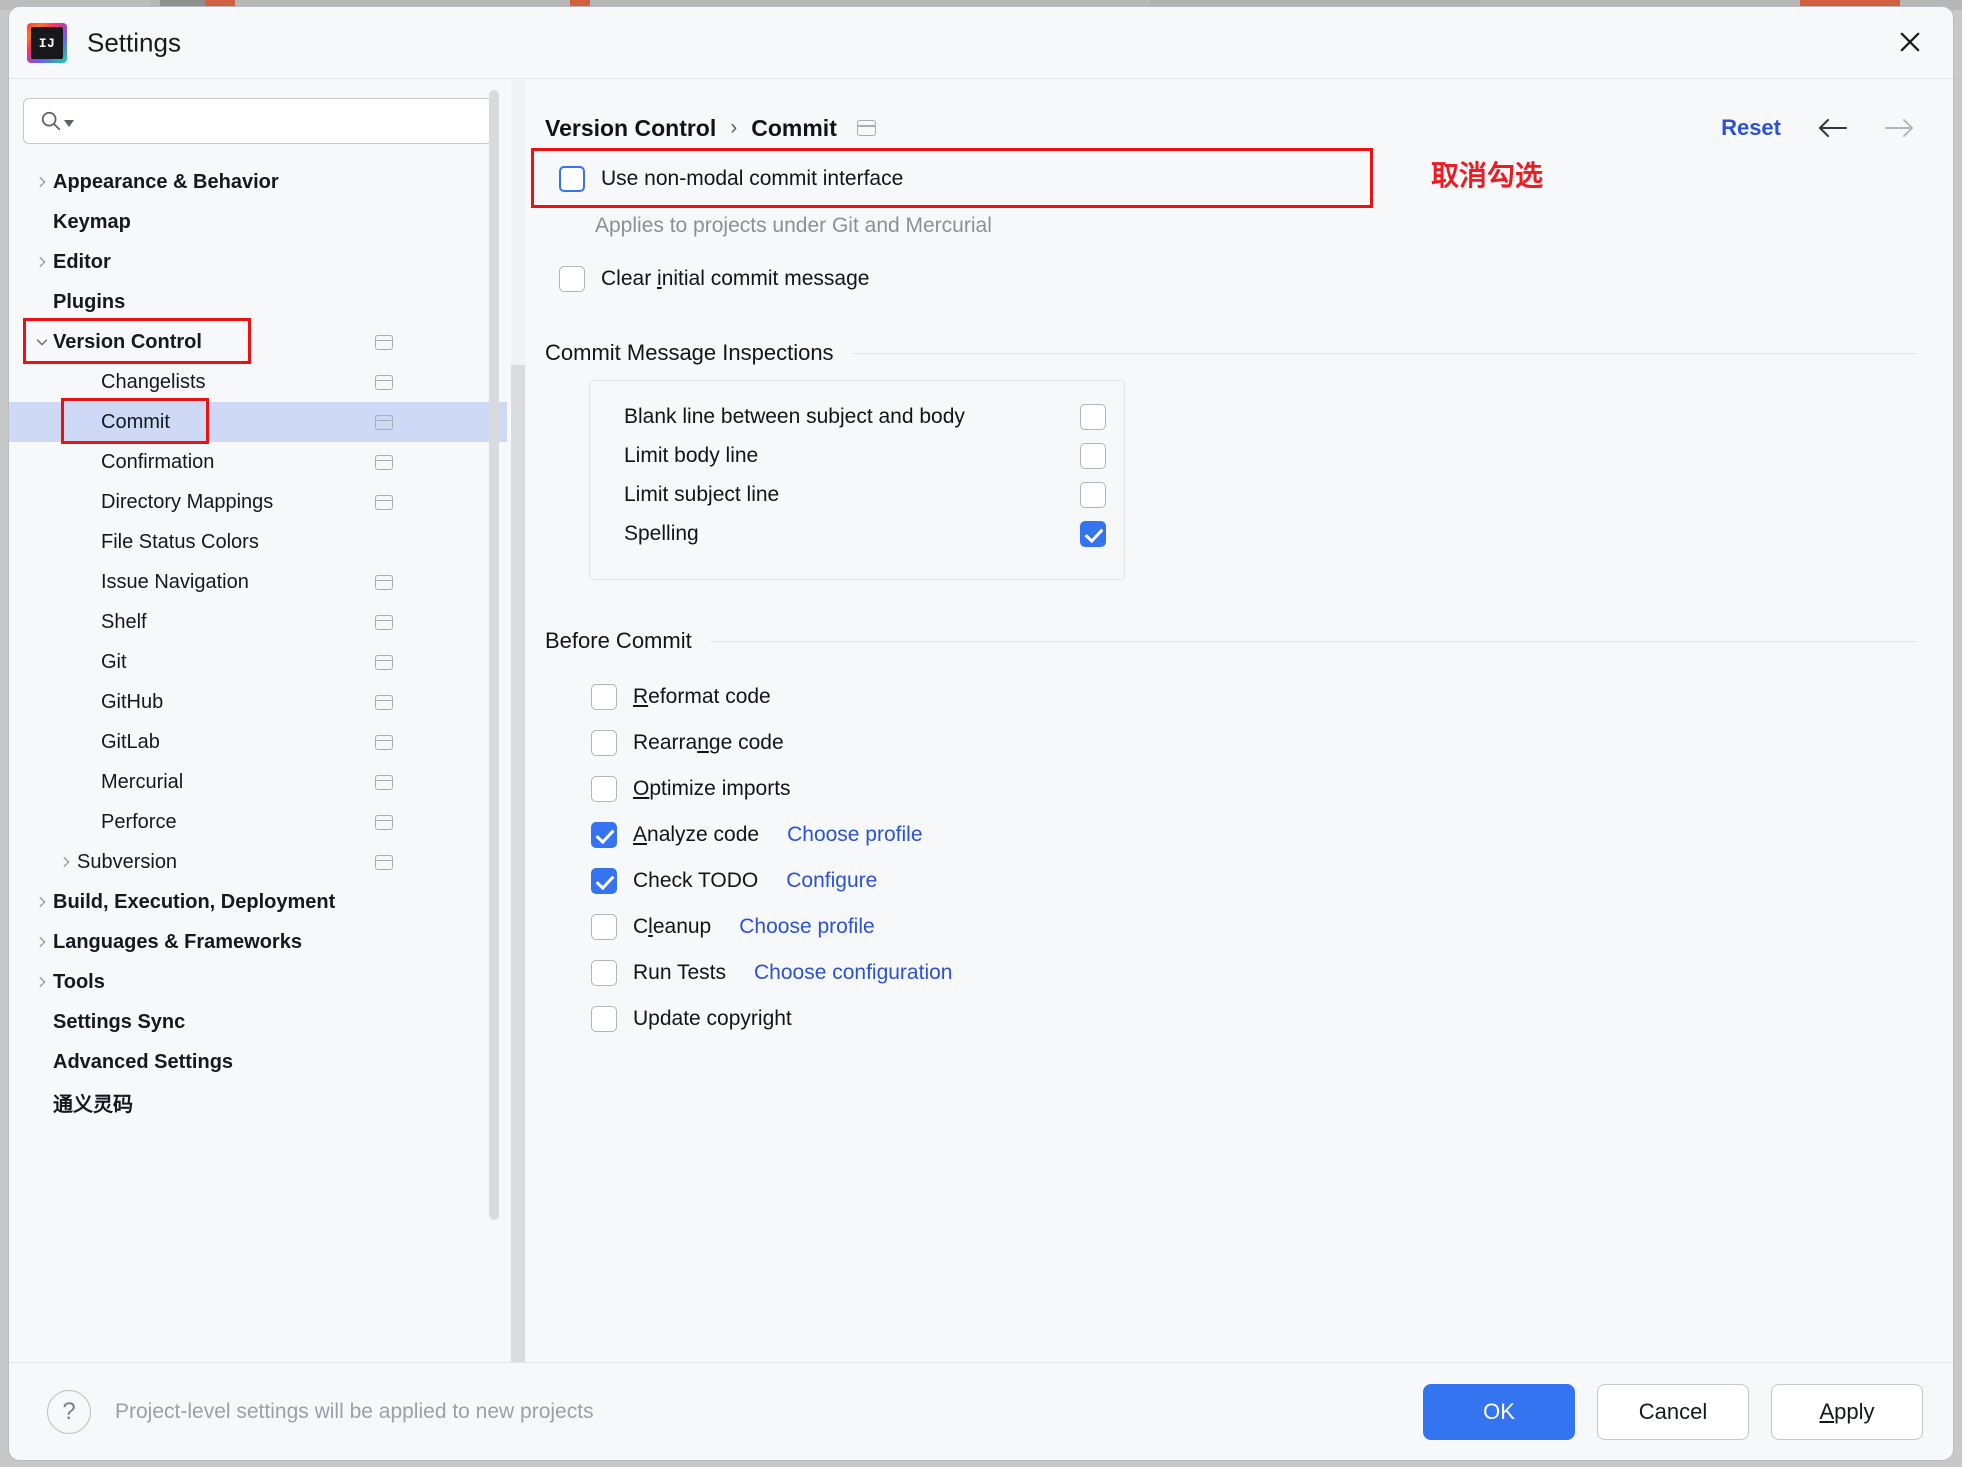  What do you see at coordinates (831, 881) in the screenshot?
I see `before-commit-link: Configure` at bounding box center [831, 881].